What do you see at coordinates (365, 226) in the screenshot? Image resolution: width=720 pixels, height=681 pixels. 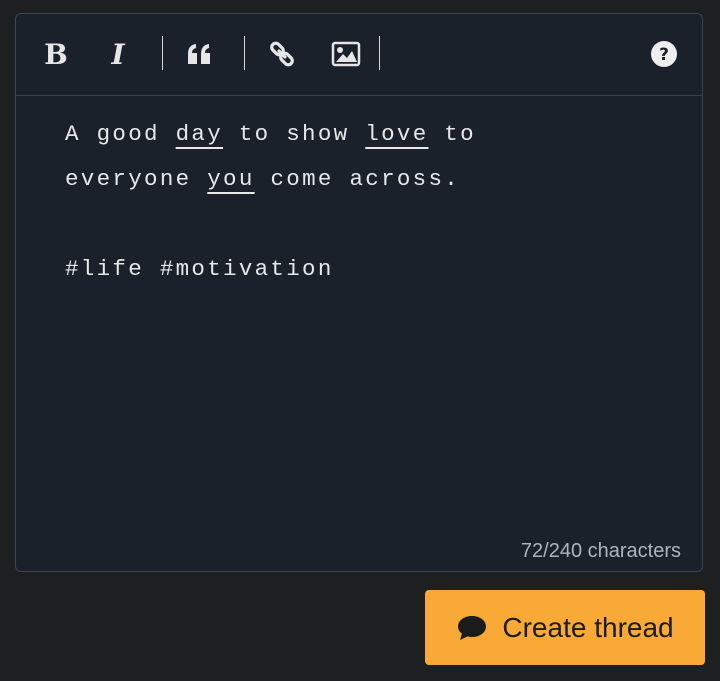 I see `text-line` at bounding box center [365, 226].